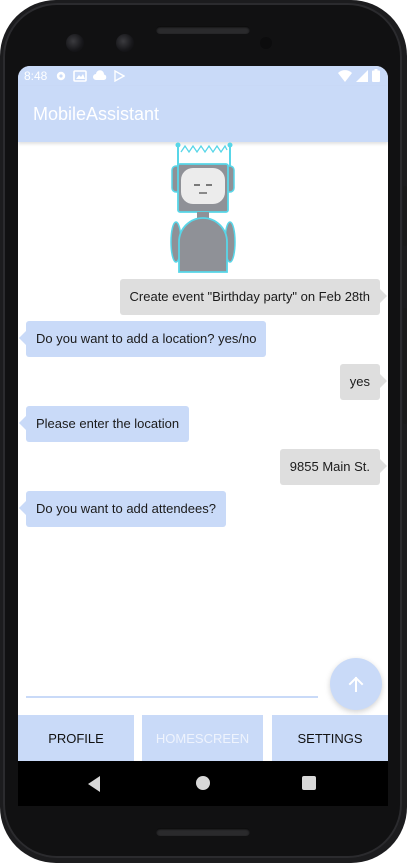 The height and width of the screenshot is (863, 407). Describe the element at coordinates (125, 43) in the screenshot. I see `front-camera-right` at that location.